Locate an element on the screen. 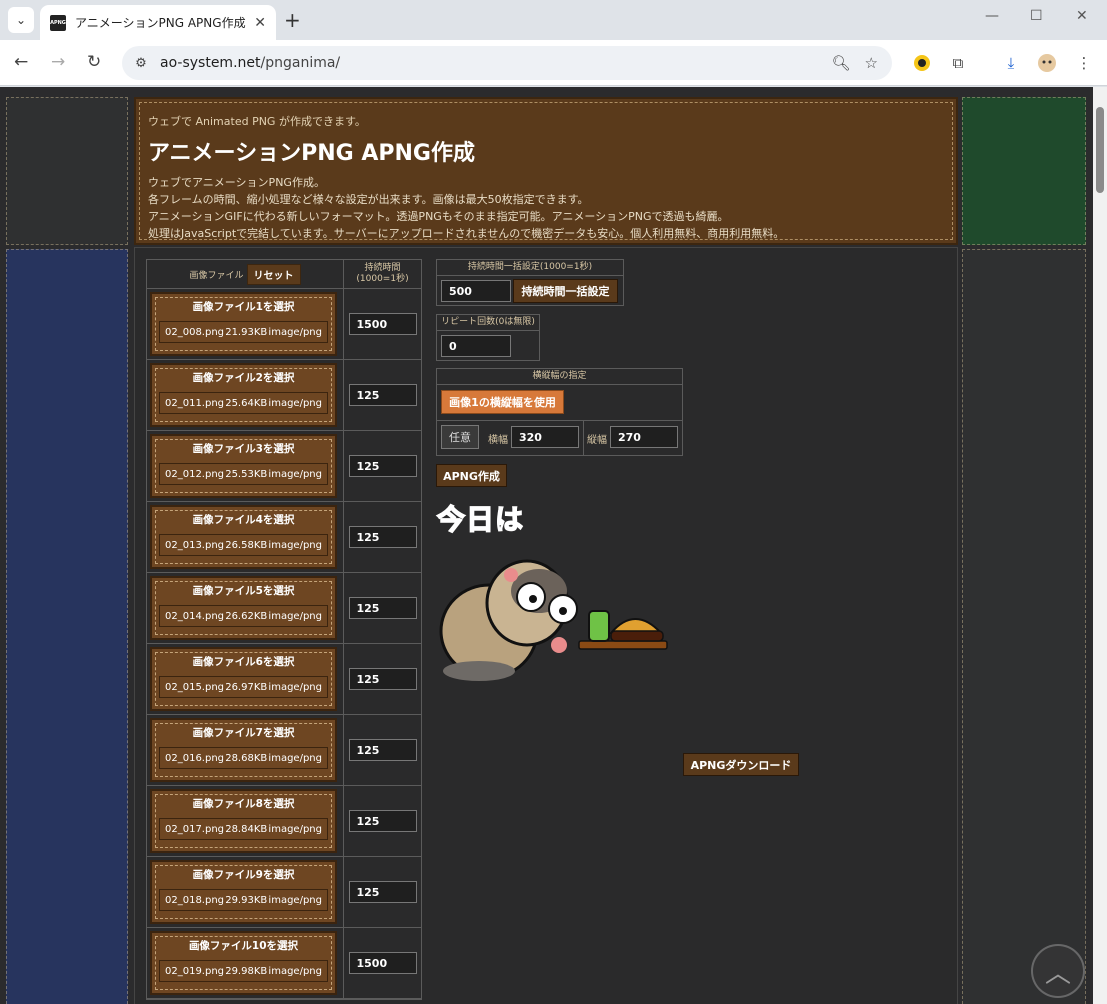 The image size is (1107, 1004). file-cell: 画像ファイル7を選択 02_016.png 28.68KB image/png is located at coordinates (245, 750).